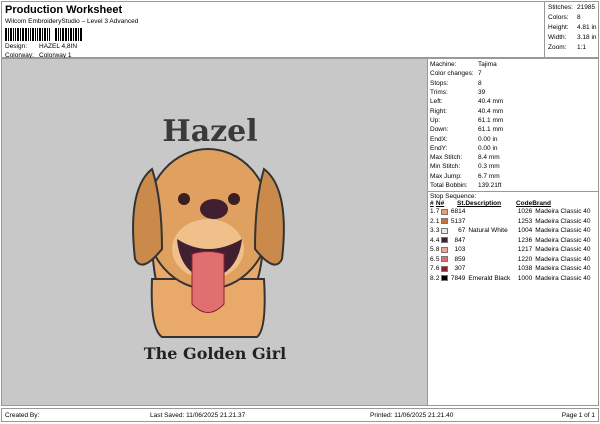 This screenshot has height=424, width=600. What do you see at coordinates (460, 259) in the screenshot?
I see `stitch-count: 859` at bounding box center [460, 259].